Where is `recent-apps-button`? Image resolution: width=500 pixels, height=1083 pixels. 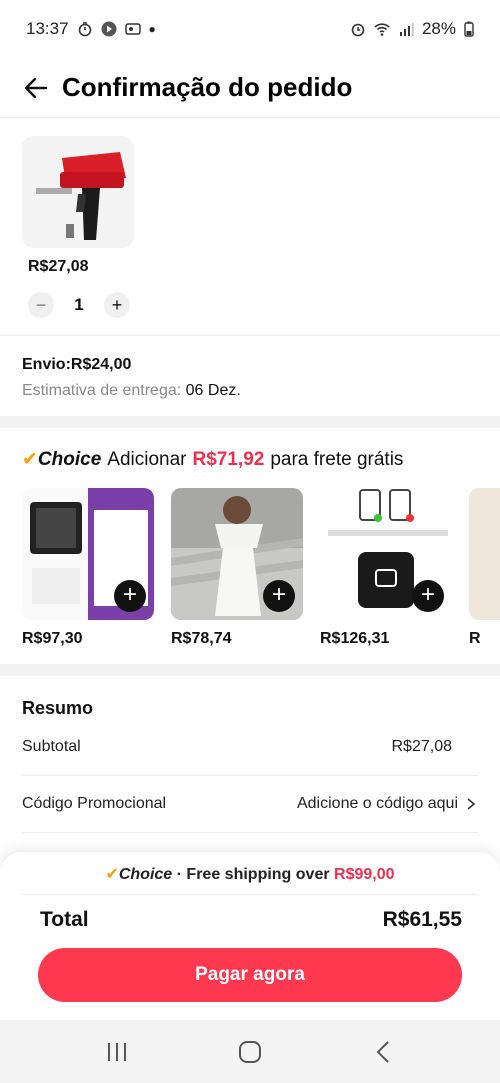
recent-apps-button is located at coordinates (117, 1052).